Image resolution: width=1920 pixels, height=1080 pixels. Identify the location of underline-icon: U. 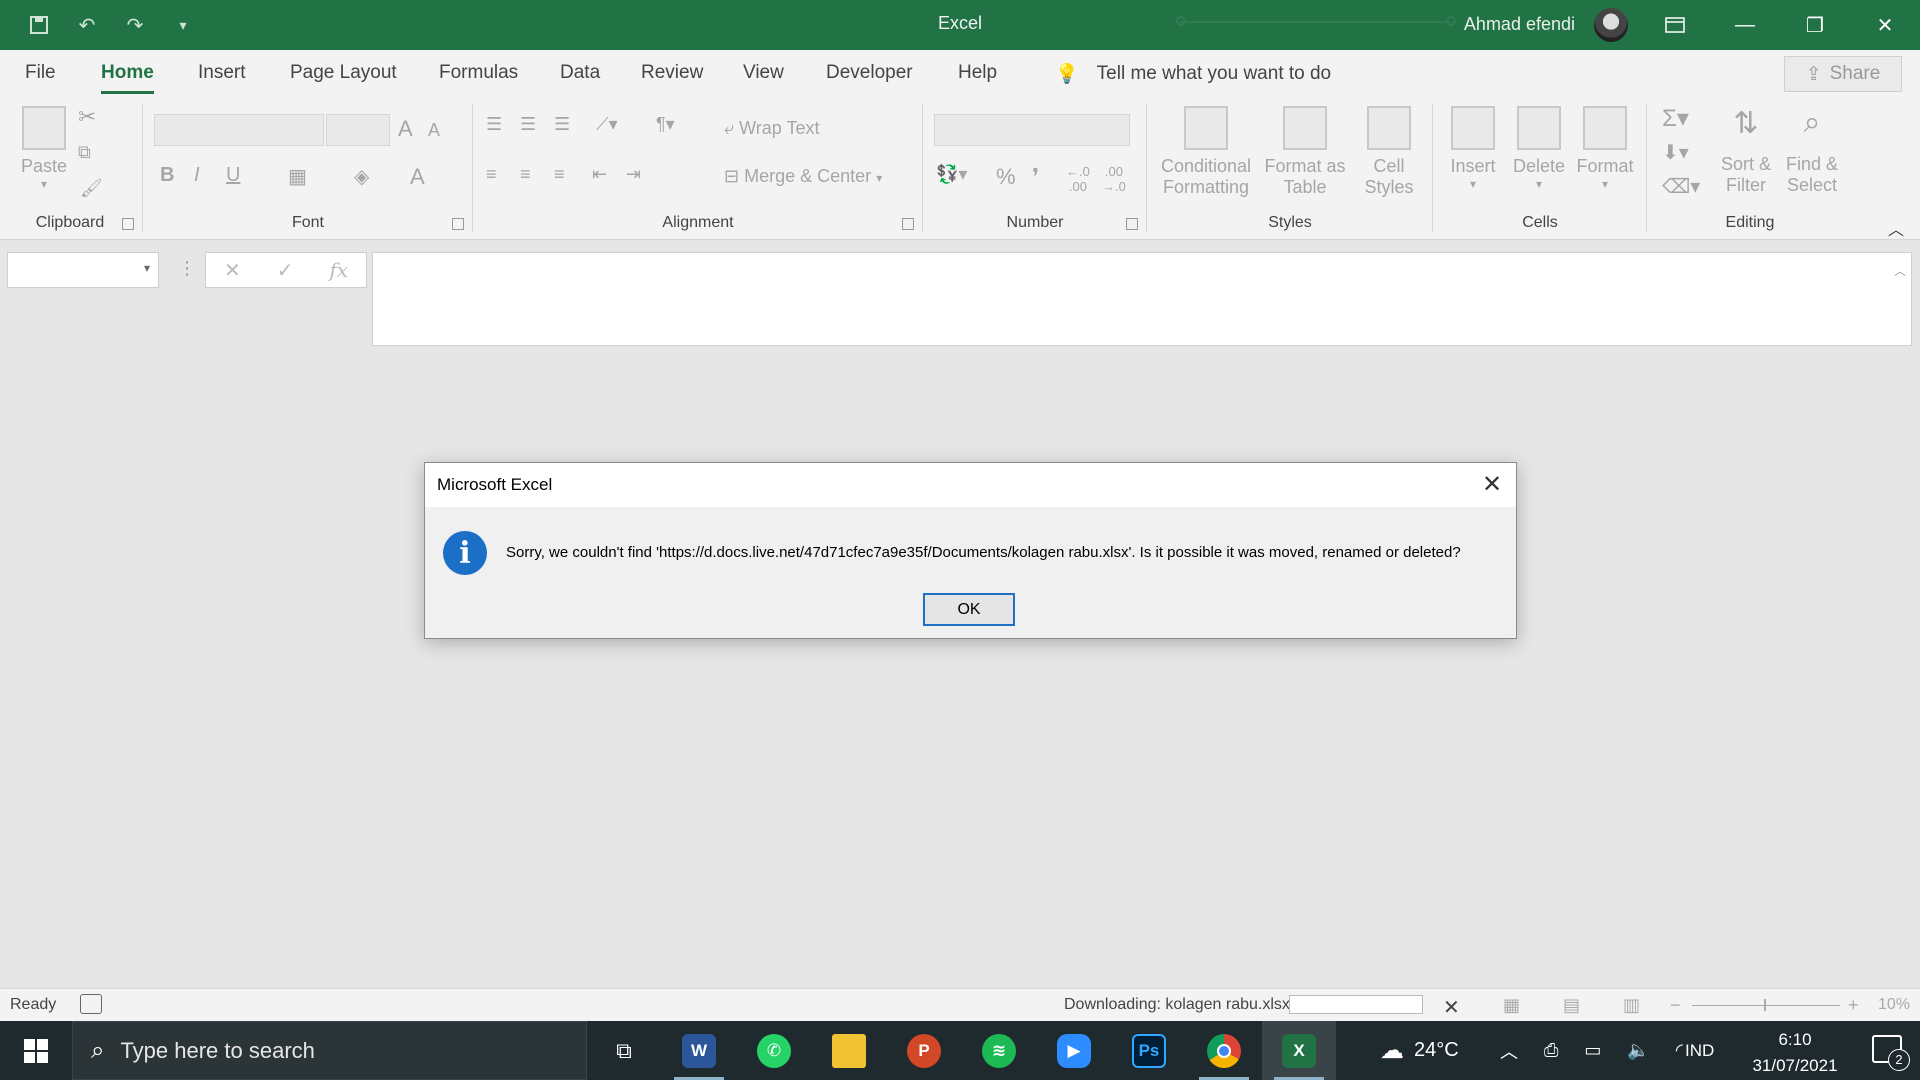
(233, 175).